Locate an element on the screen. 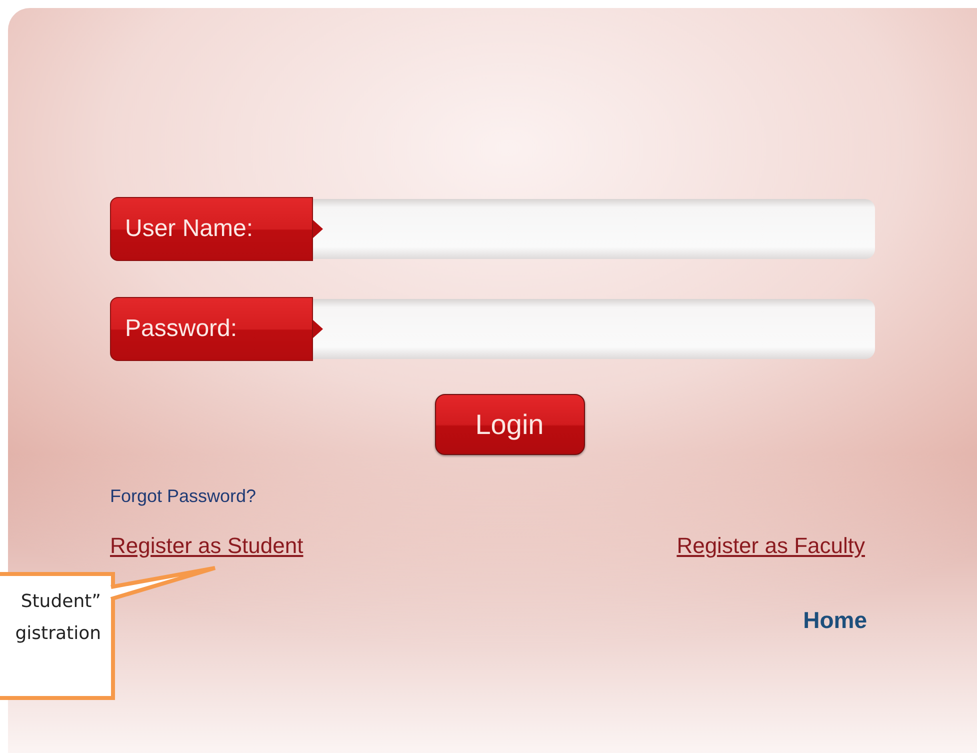 The image size is (977, 753). register-link: Register as Faculty is located at coordinates (770, 546).